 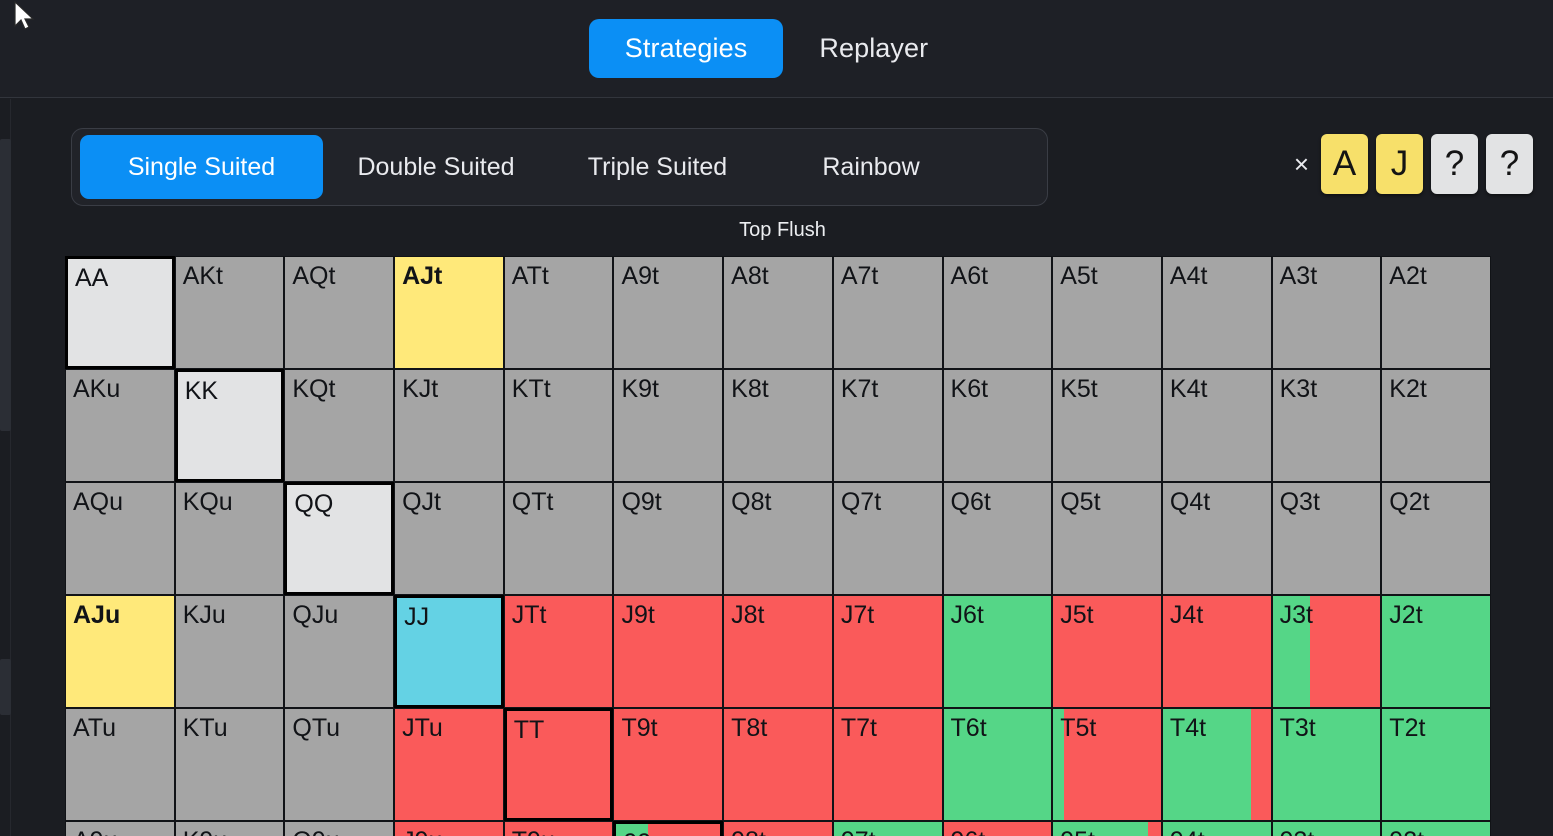 What do you see at coordinates (997, 651) in the screenshot?
I see `hand-cell-j6t: J6t` at bounding box center [997, 651].